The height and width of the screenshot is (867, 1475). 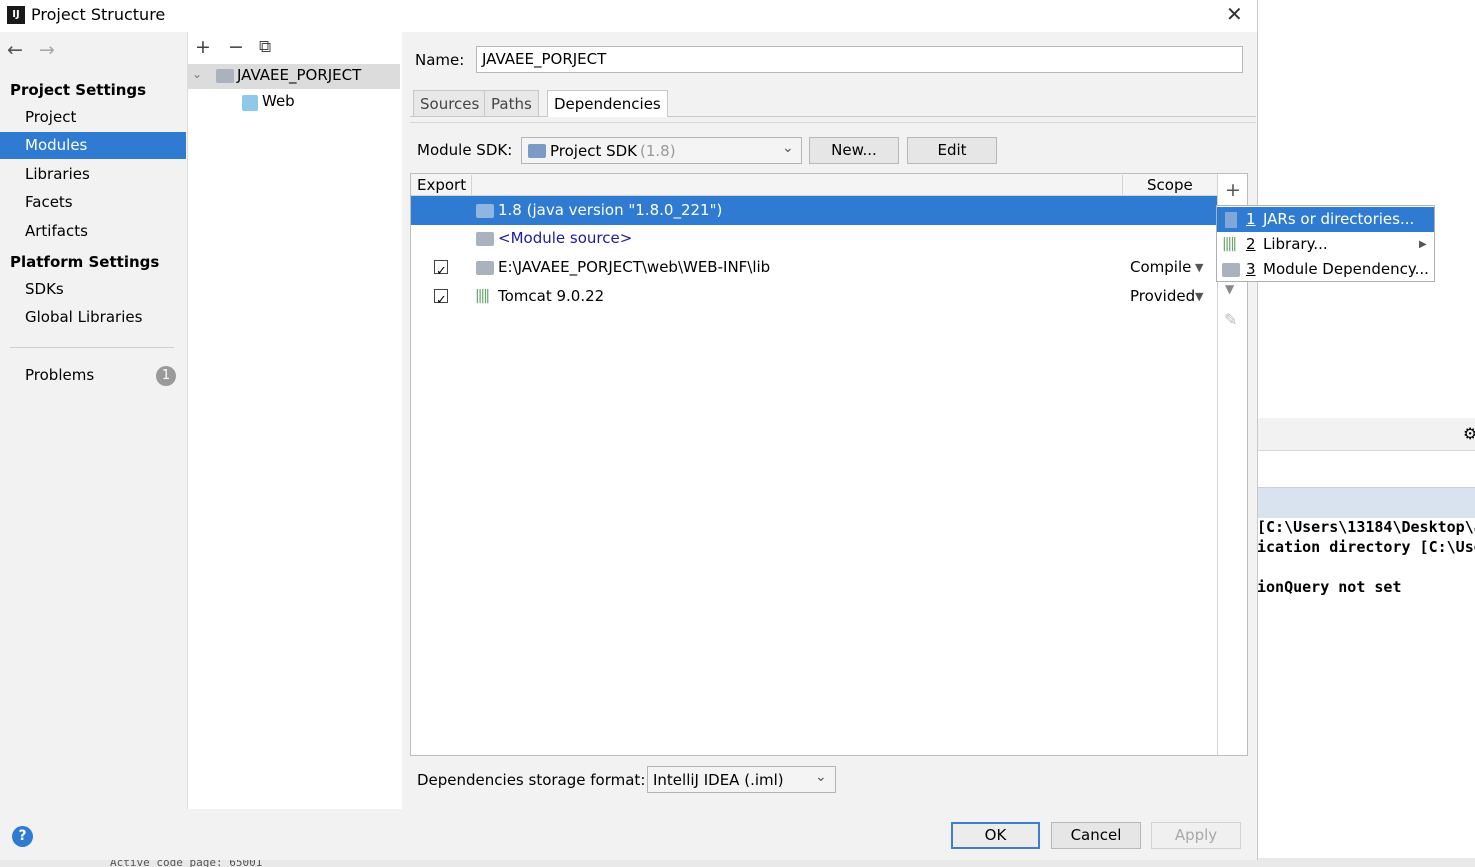 I want to click on web-facet-icon, so click(x=250, y=103).